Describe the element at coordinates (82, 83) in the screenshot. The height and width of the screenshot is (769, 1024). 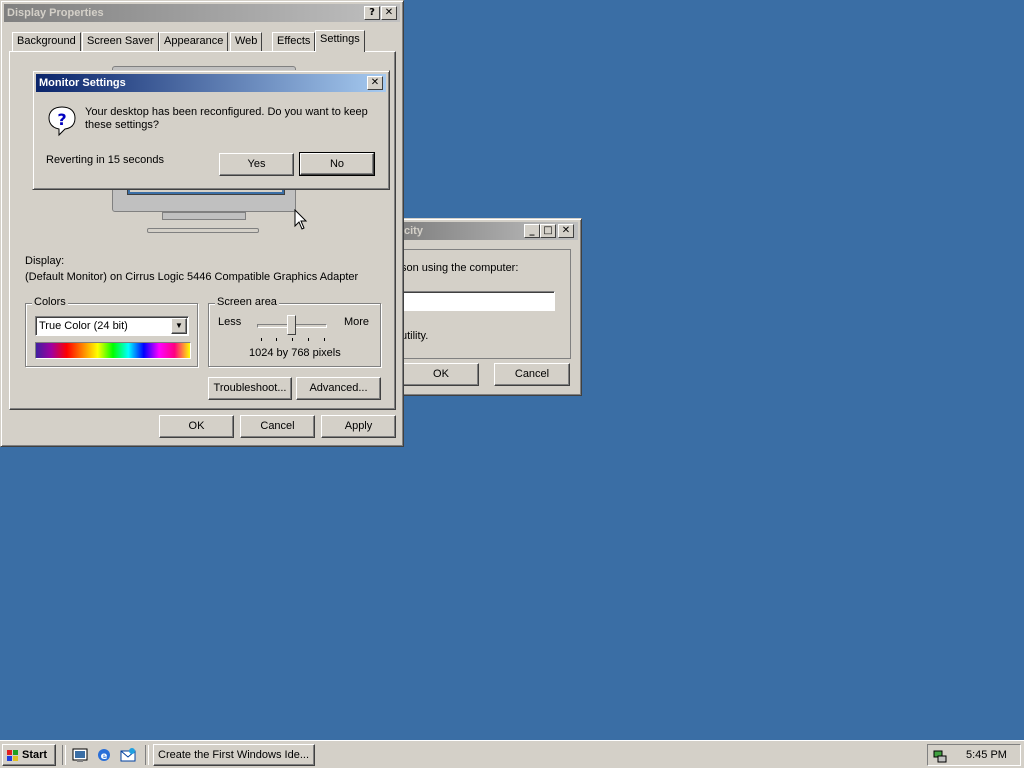
I see `monitor-settings-title: Monitor Settings` at that location.